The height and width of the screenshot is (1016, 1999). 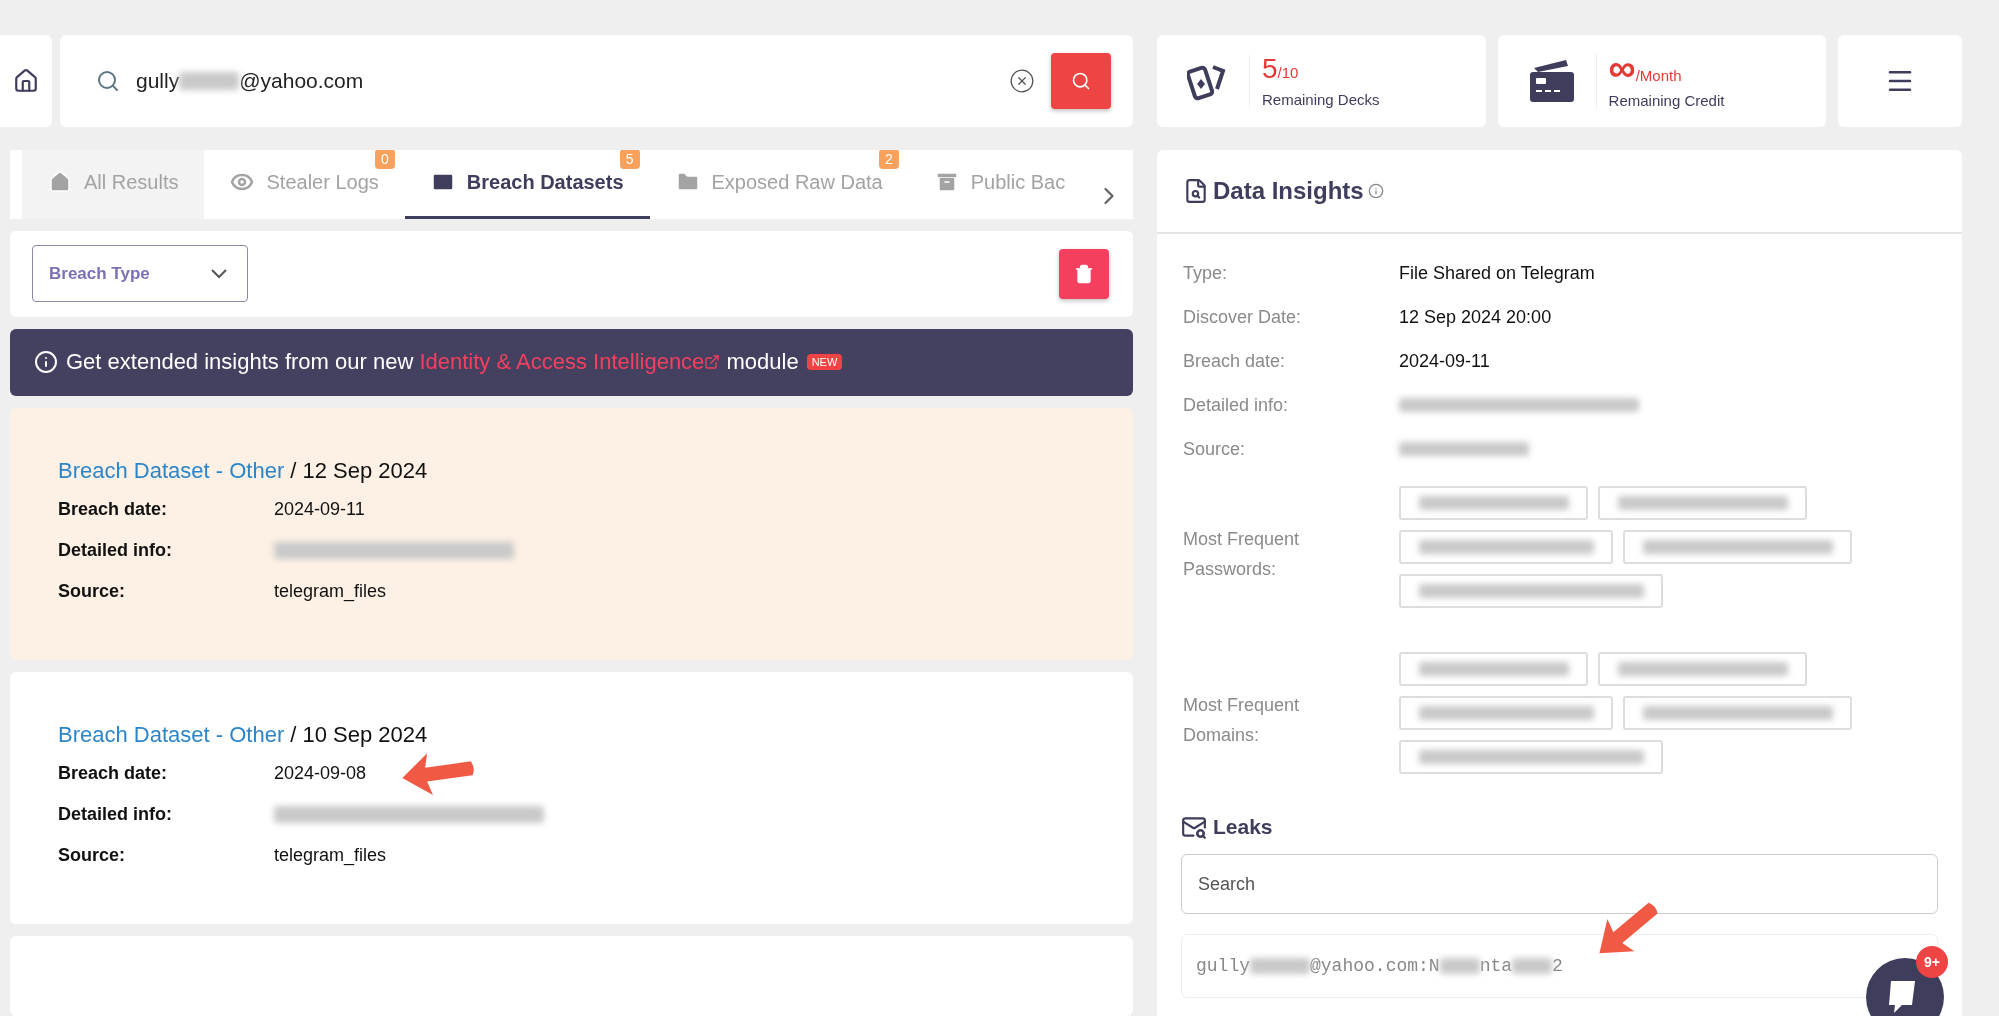 I want to click on field-value: 2024-09-11, so click(x=320, y=509).